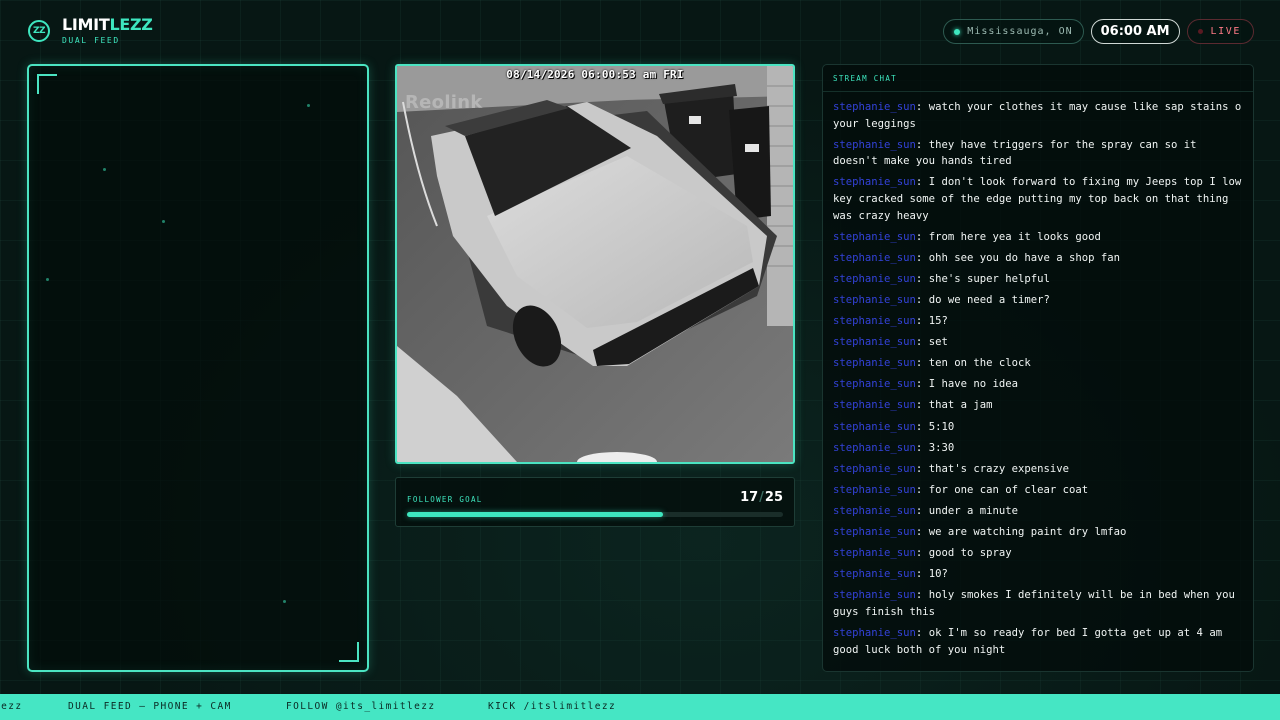 The width and height of the screenshot is (1280, 720). Describe the element at coordinates (938, 574) in the screenshot. I see `chat-text: 10?` at that location.